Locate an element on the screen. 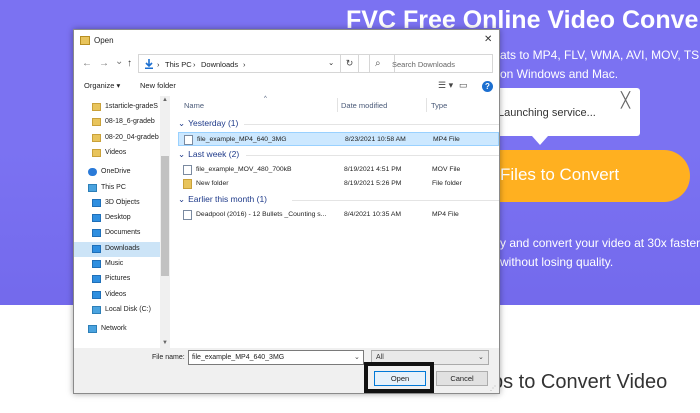  column-name: Name is located at coordinates (194, 105).